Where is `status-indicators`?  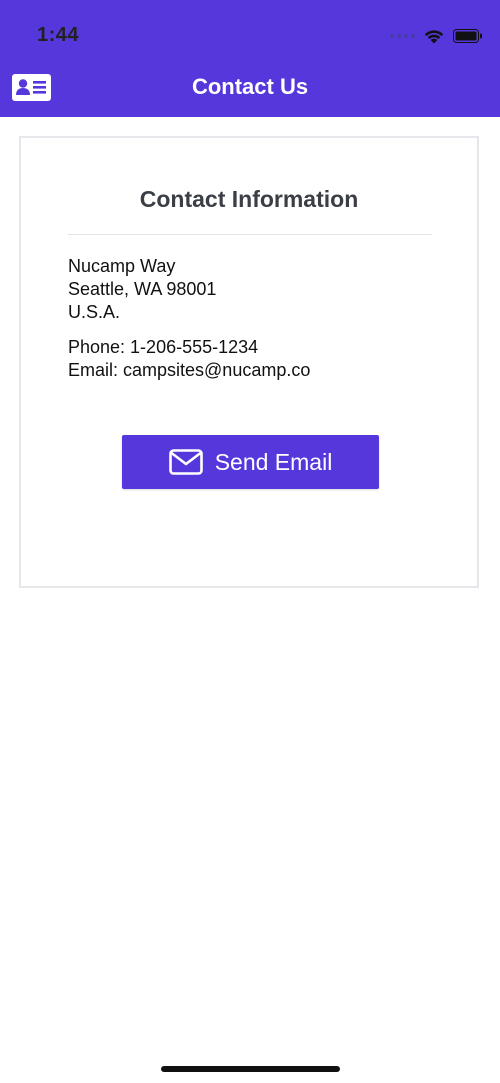 status-indicators is located at coordinates (436, 36).